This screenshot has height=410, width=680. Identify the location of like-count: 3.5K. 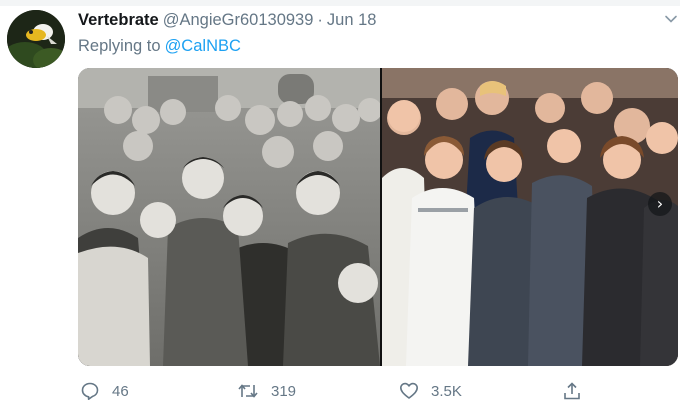
(446, 391).